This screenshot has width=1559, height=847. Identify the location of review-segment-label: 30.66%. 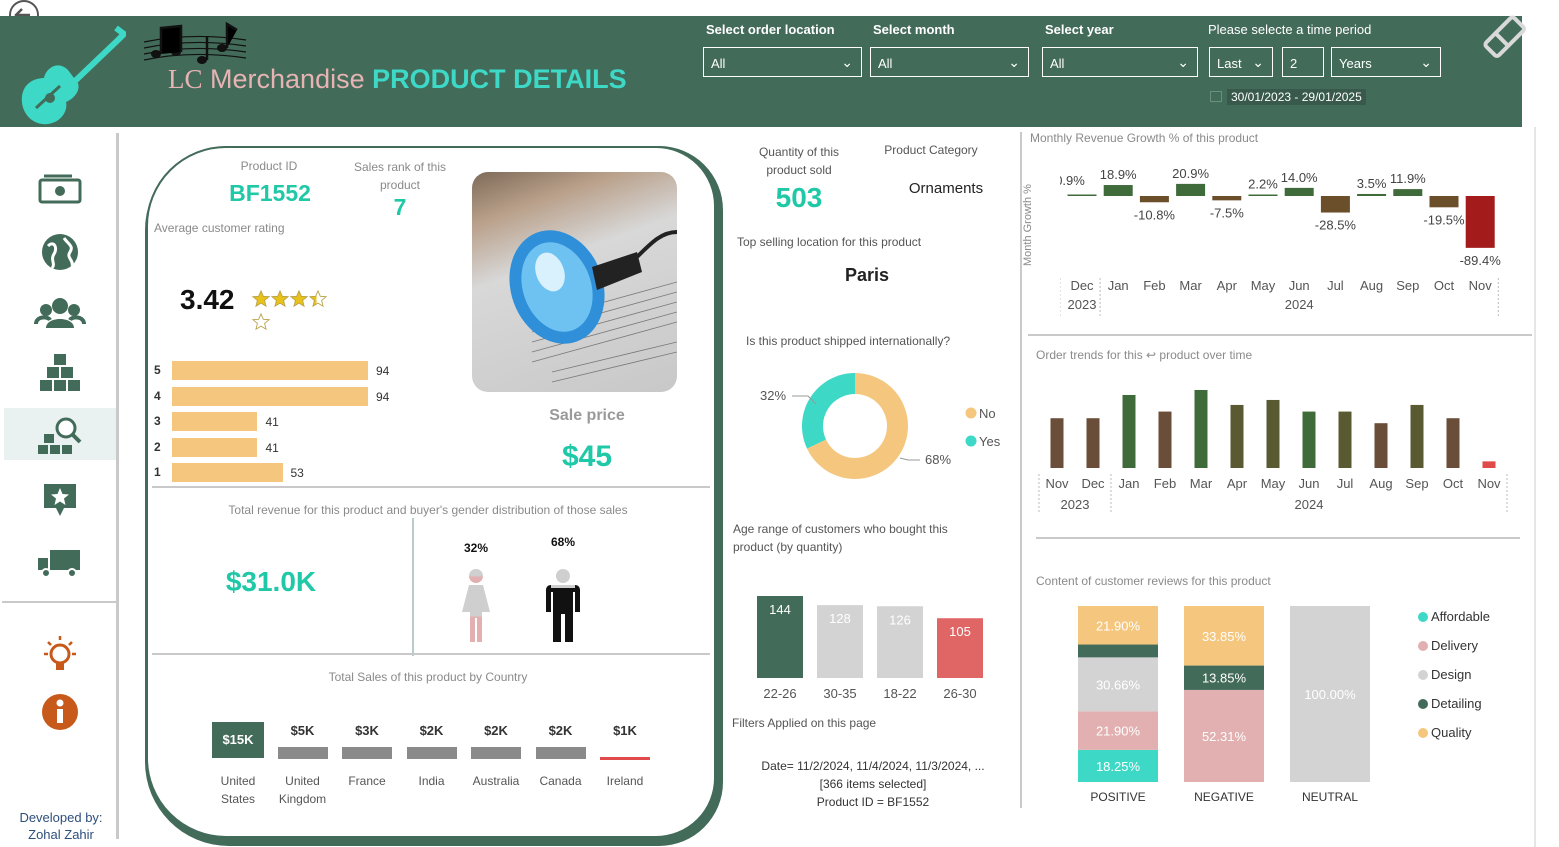
(1118, 684).